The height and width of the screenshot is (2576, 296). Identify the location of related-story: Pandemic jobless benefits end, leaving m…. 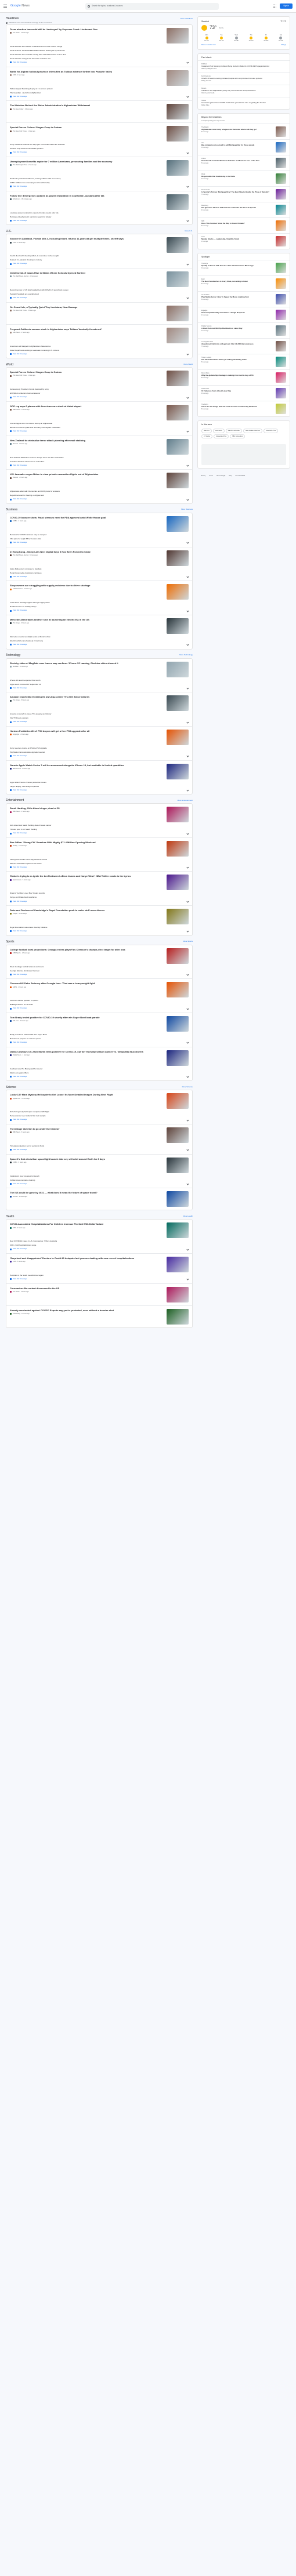
(99, 178).